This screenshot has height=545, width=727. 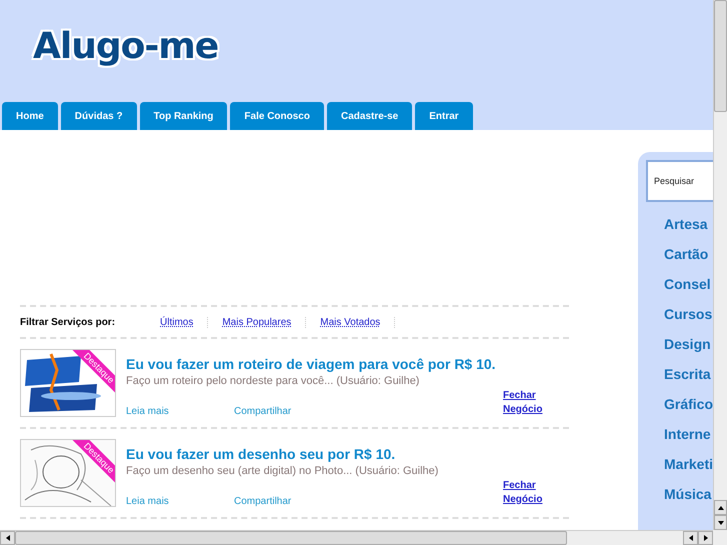 What do you see at coordinates (283, 470) in the screenshot?
I see `service-description: Faço um desenho seu (arte digital) no Photo... (Usuário: Guilhe)` at bounding box center [283, 470].